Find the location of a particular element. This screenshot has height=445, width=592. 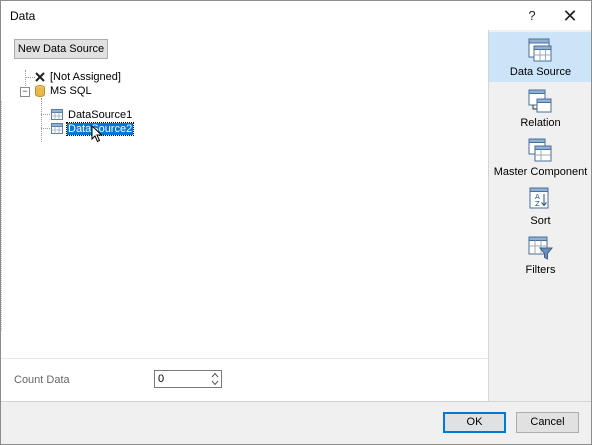

count-data-value: 0 is located at coordinates (161, 379).